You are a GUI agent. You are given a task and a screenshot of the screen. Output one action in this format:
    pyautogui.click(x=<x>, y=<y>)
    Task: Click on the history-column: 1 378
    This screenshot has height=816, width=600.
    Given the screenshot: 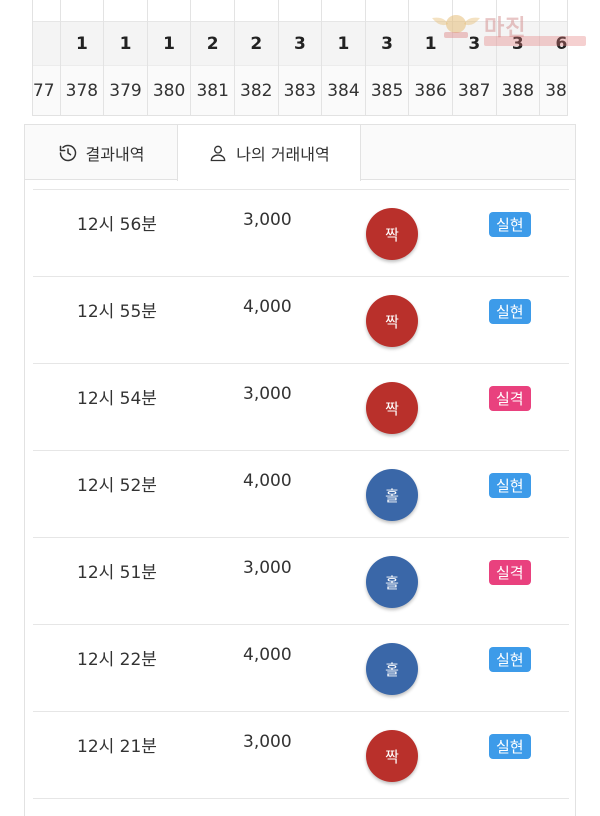 What is the action you would take?
    pyautogui.click(x=82, y=57)
    